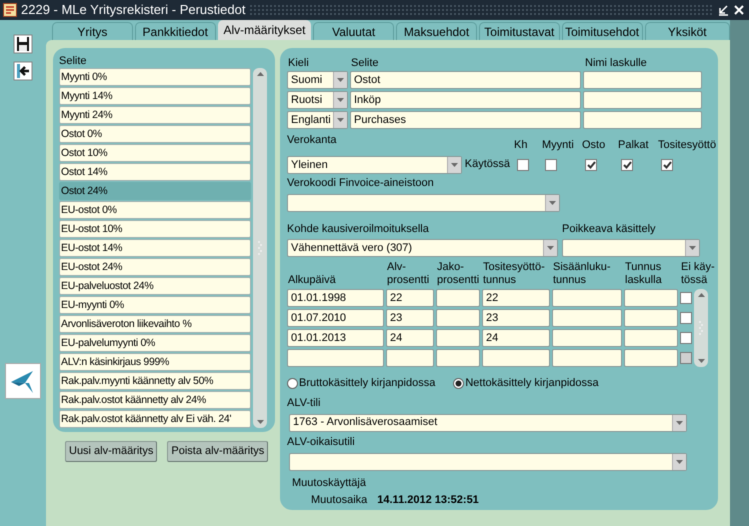 This screenshot has width=749, height=526. What do you see at coordinates (155, 191) in the screenshot?
I see `list-item: Ostot 24%` at bounding box center [155, 191].